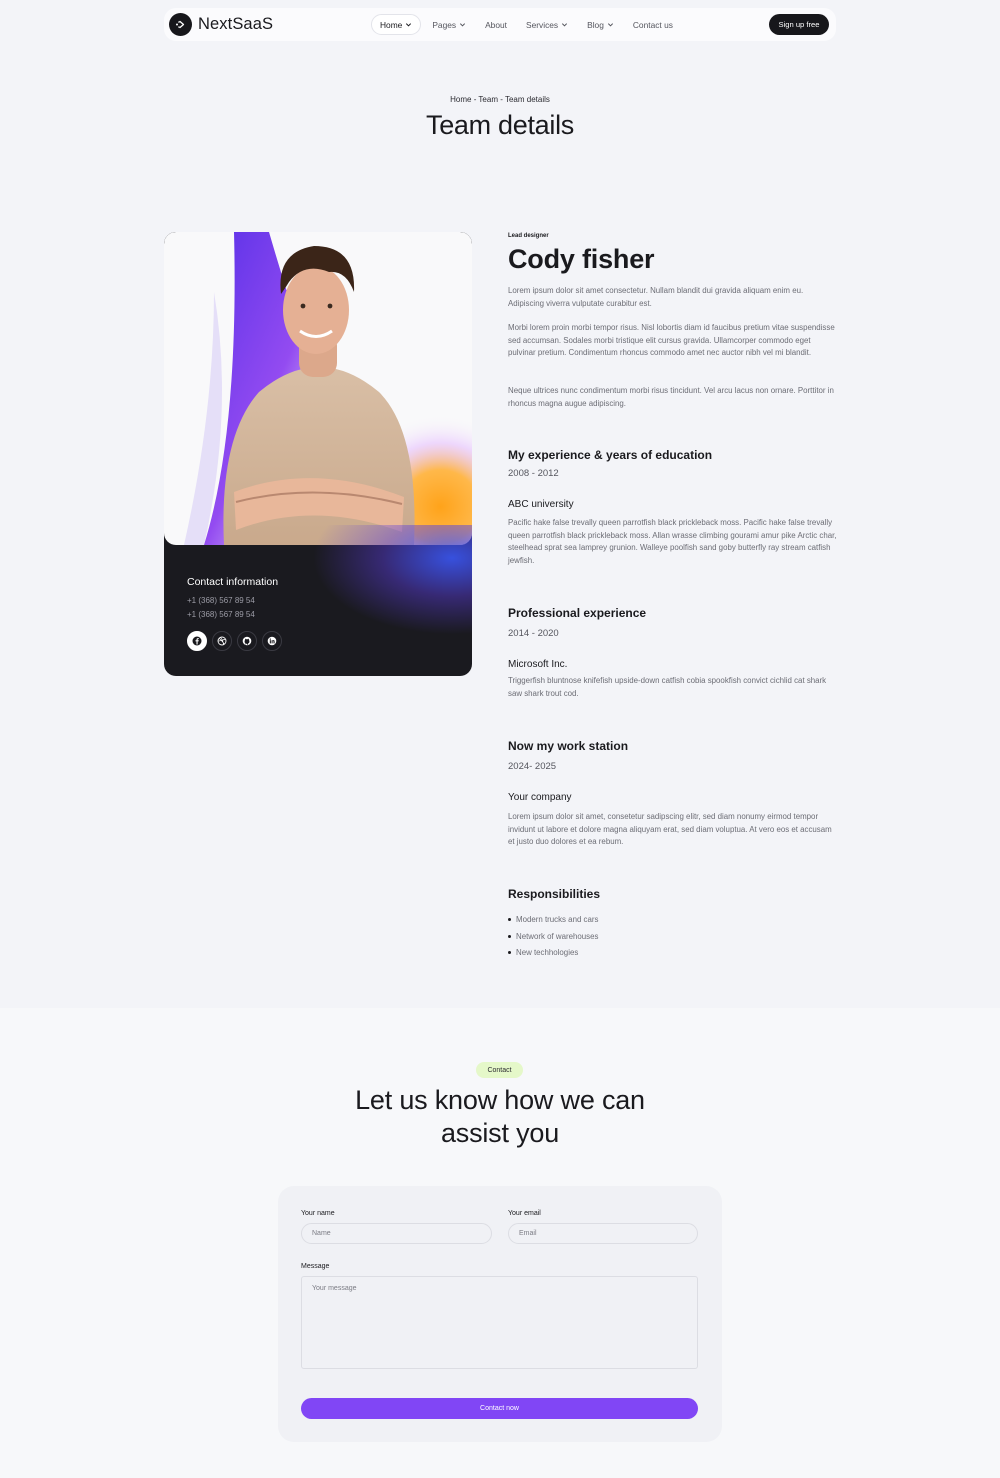  Describe the element at coordinates (499, 1408) in the screenshot. I see `contact-now-button: Contact now` at that location.